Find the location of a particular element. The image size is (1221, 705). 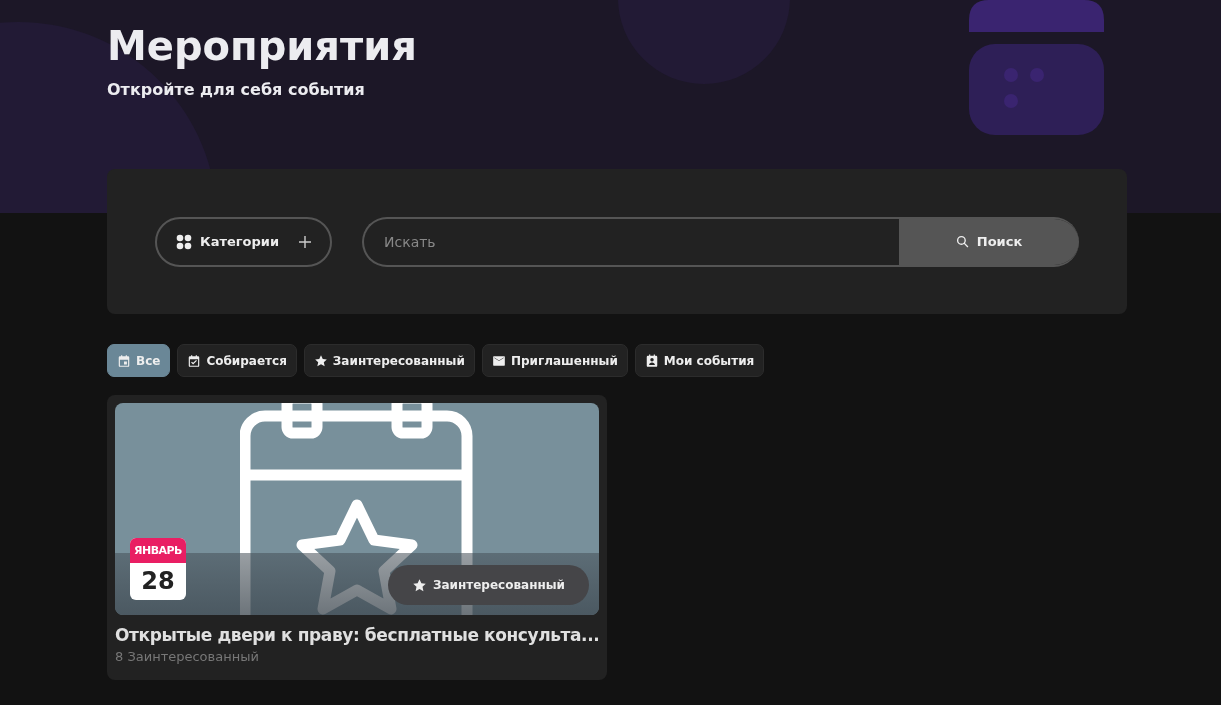

interested-button: Заинтересованный is located at coordinates (488, 585).